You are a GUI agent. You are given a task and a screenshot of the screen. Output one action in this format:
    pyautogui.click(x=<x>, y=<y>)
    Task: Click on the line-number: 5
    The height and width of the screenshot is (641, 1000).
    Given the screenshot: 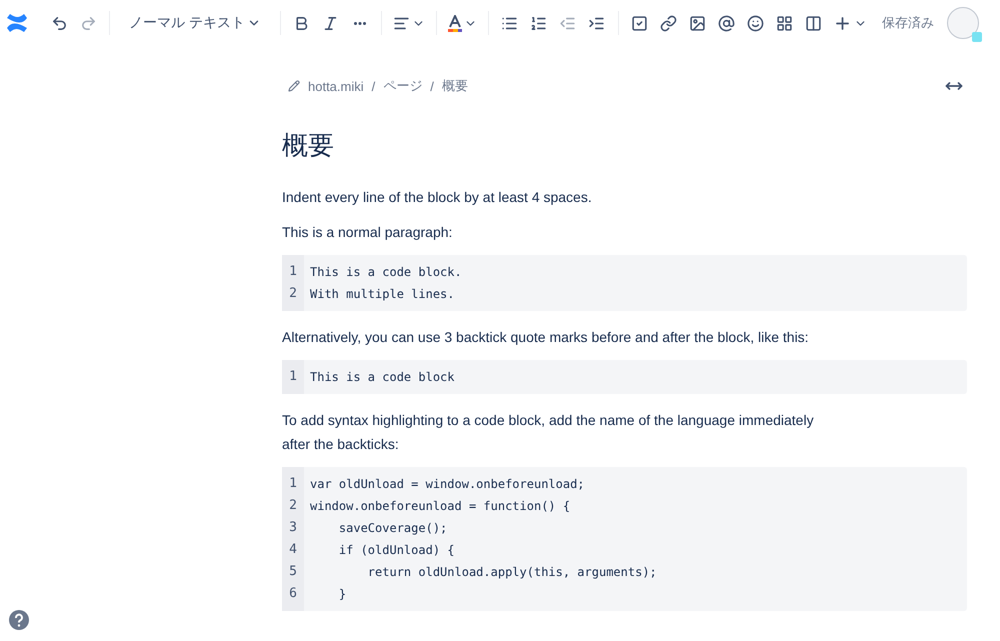 What is the action you would take?
    pyautogui.click(x=293, y=572)
    